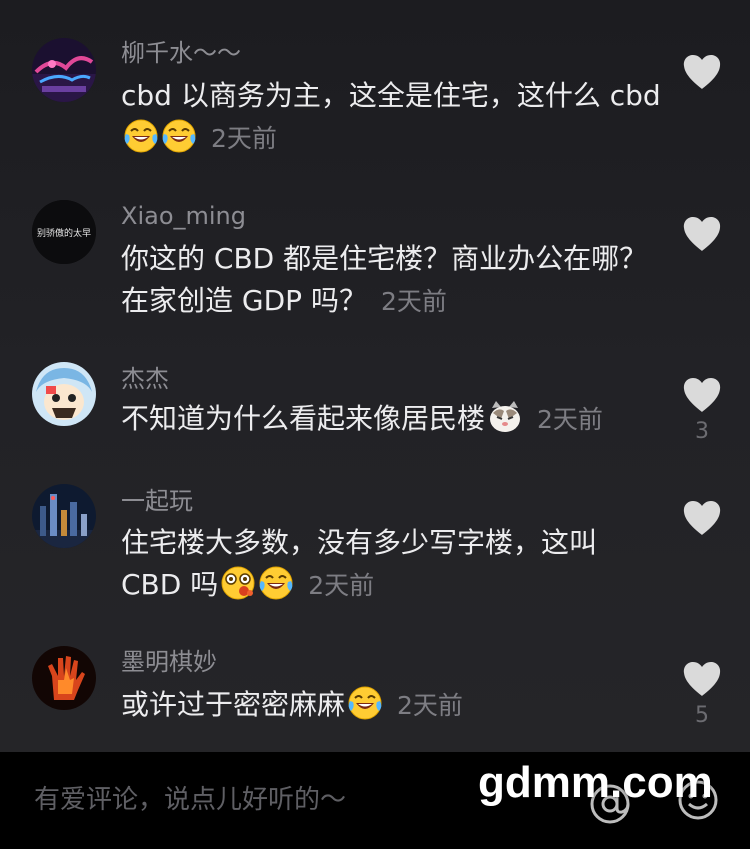 The height and width of the screenshot is (849, 750). I want to click on comment-body: cbd 以商务为主，这全是住宅，这什么 cbd, so click(391, 95).